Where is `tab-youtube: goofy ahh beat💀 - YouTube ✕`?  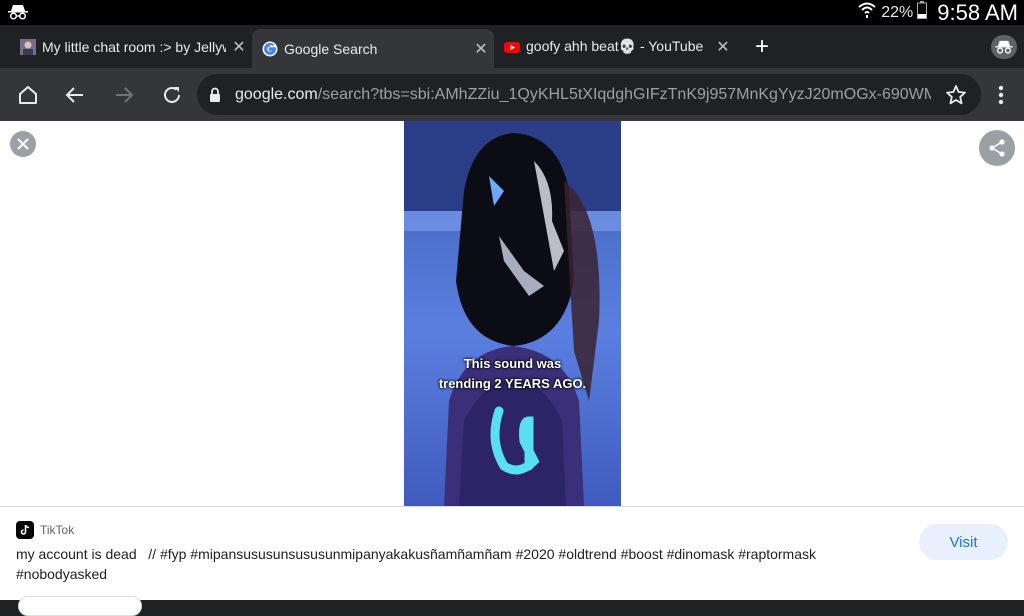
tab-youtube: goofy ahh beat💀 - YouTube ✕ is located at coordinates (615, 46).